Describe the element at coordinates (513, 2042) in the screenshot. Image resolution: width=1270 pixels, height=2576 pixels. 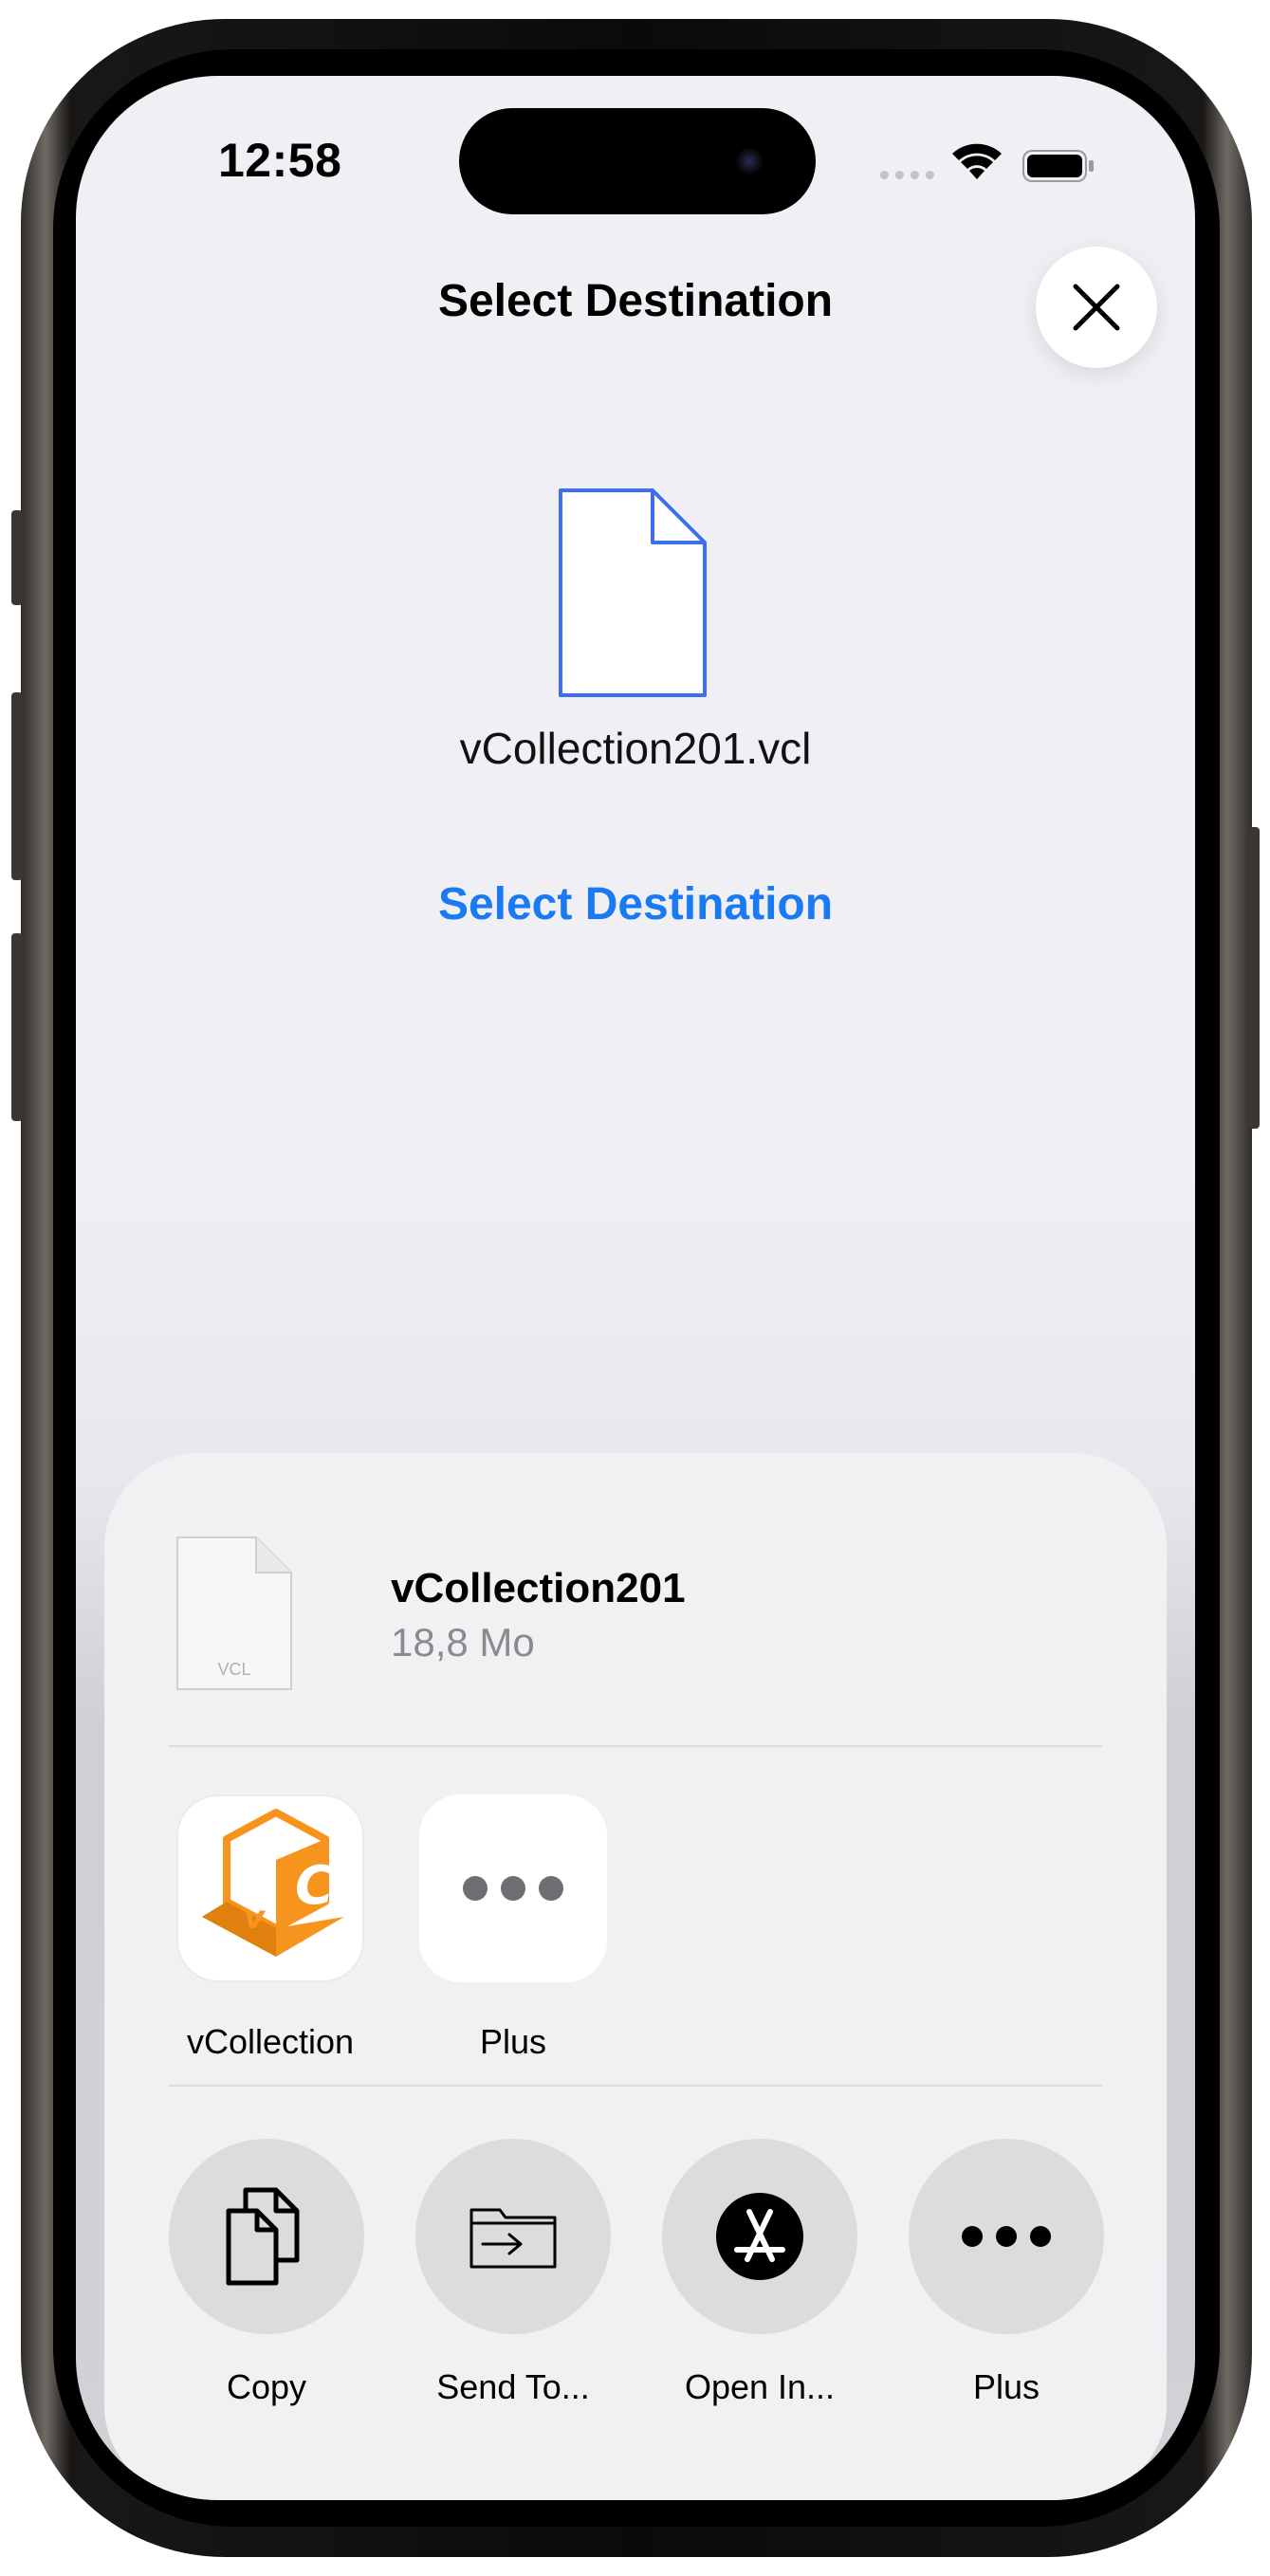
I see `app-more-label: Plus` at that location.